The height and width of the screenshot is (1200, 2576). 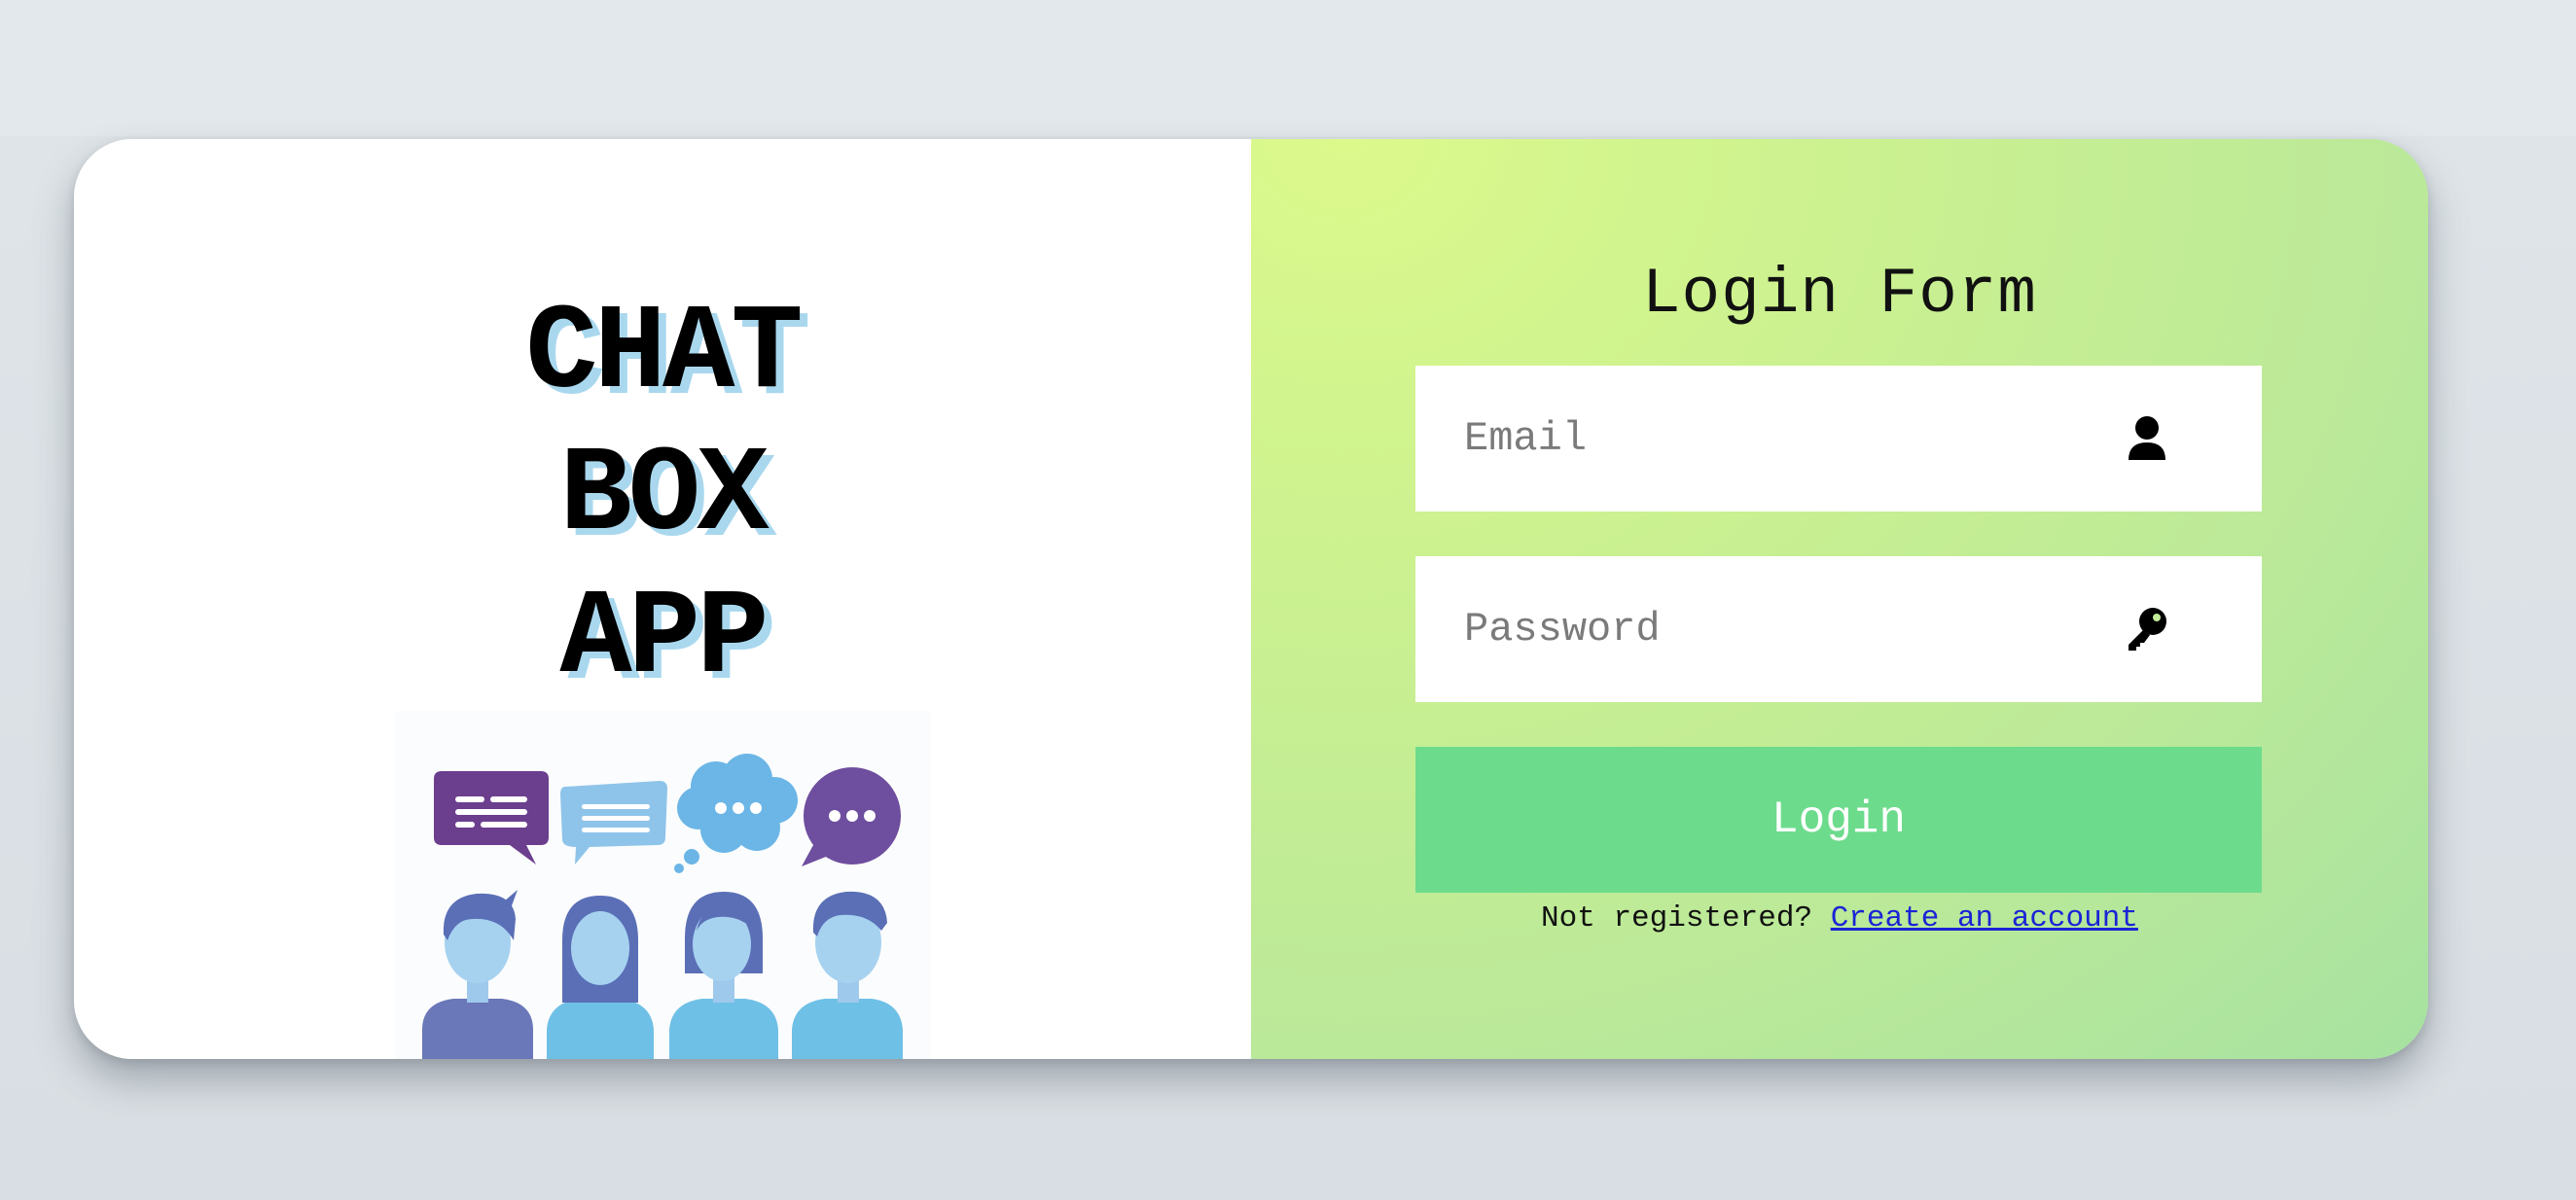 I want to click on email-field-container, so click(x=1838, y=439).